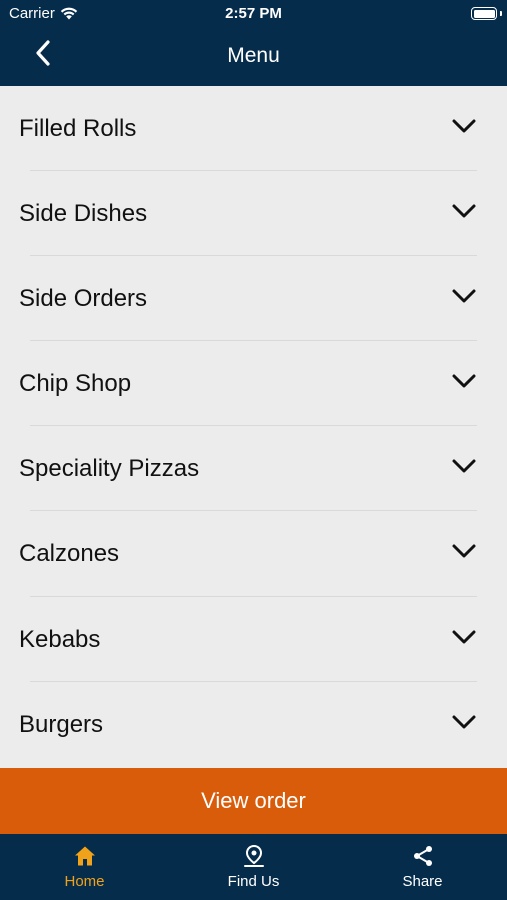 This screenshot has width=507, height=900. I want to click on back-button, so click(46, 54).